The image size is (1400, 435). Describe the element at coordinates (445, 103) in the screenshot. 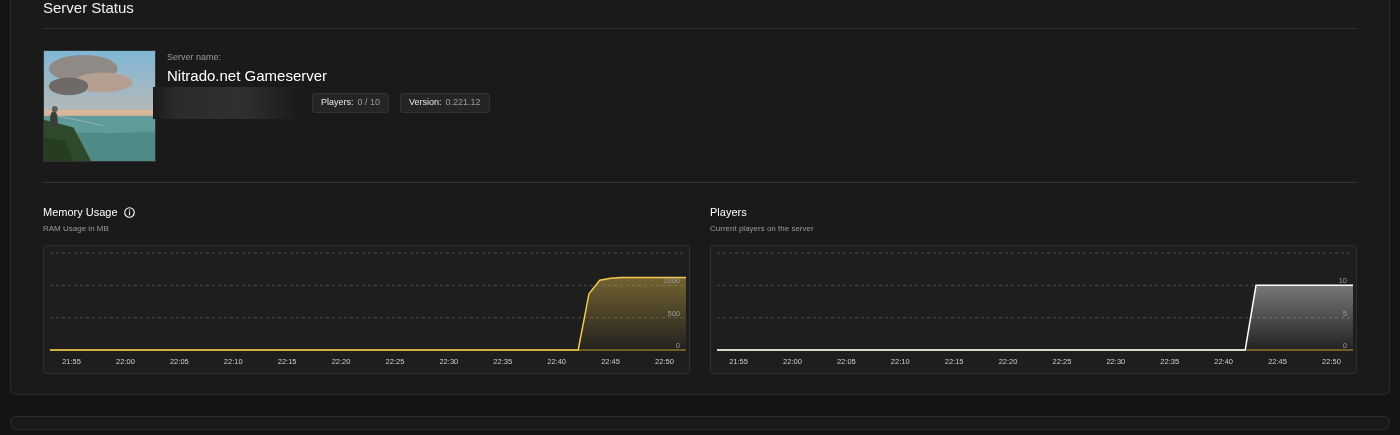

I see `info-badge: Version: 0.221.12` at that location.